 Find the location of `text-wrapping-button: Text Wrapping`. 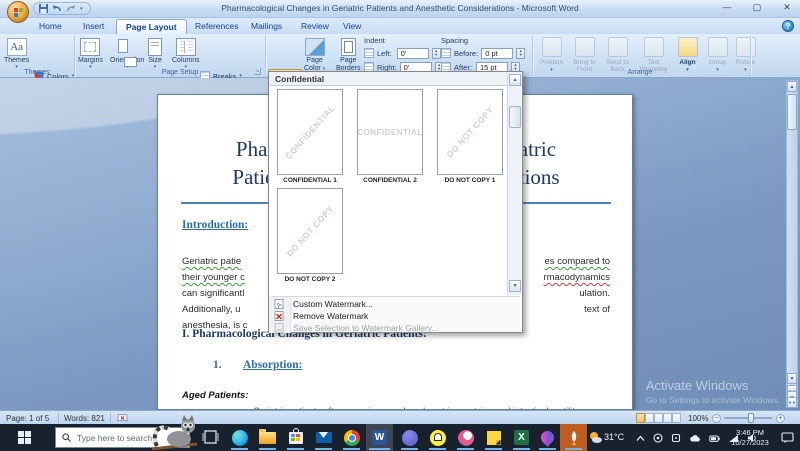

text-wrapping-button: Text Wrapping is located at coordinates (653, 55).